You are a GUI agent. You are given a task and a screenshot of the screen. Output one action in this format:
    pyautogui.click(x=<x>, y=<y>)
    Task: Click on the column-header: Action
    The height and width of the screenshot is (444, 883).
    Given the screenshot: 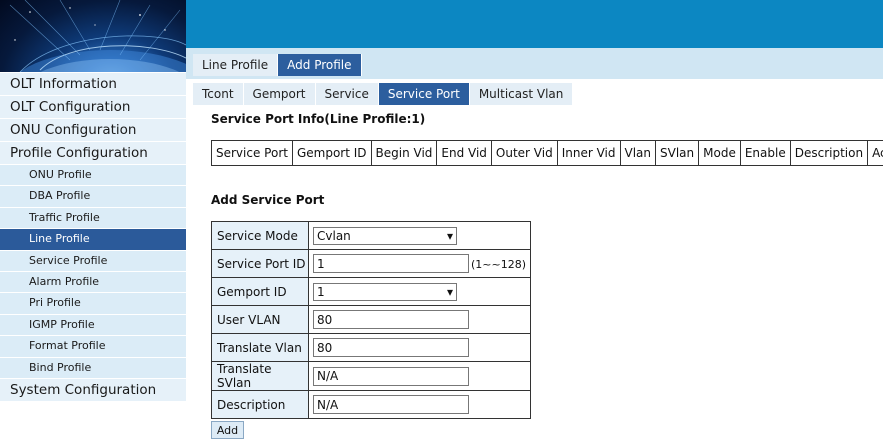 What is the action you would take?
    pyautogui.click(x=875, y=153)
    